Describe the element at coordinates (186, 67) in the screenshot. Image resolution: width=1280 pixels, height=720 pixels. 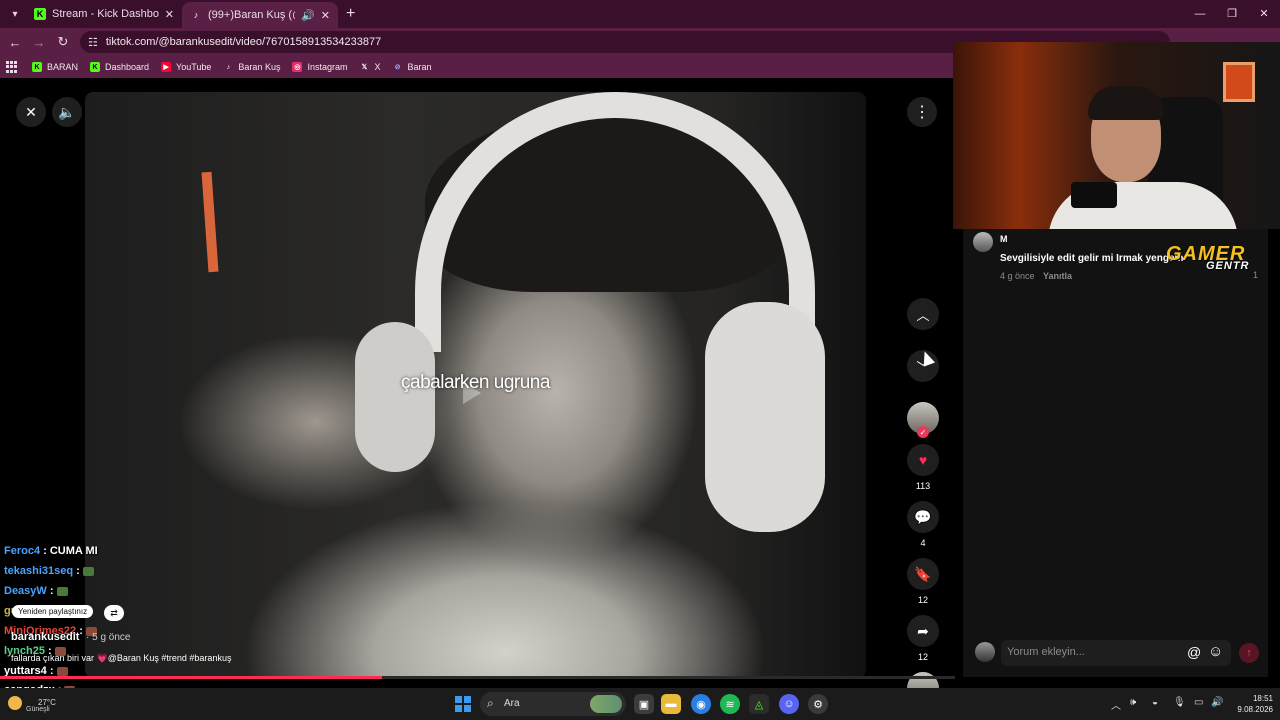
I see `bookmark-youtube: ▶ YouTube` at that location.